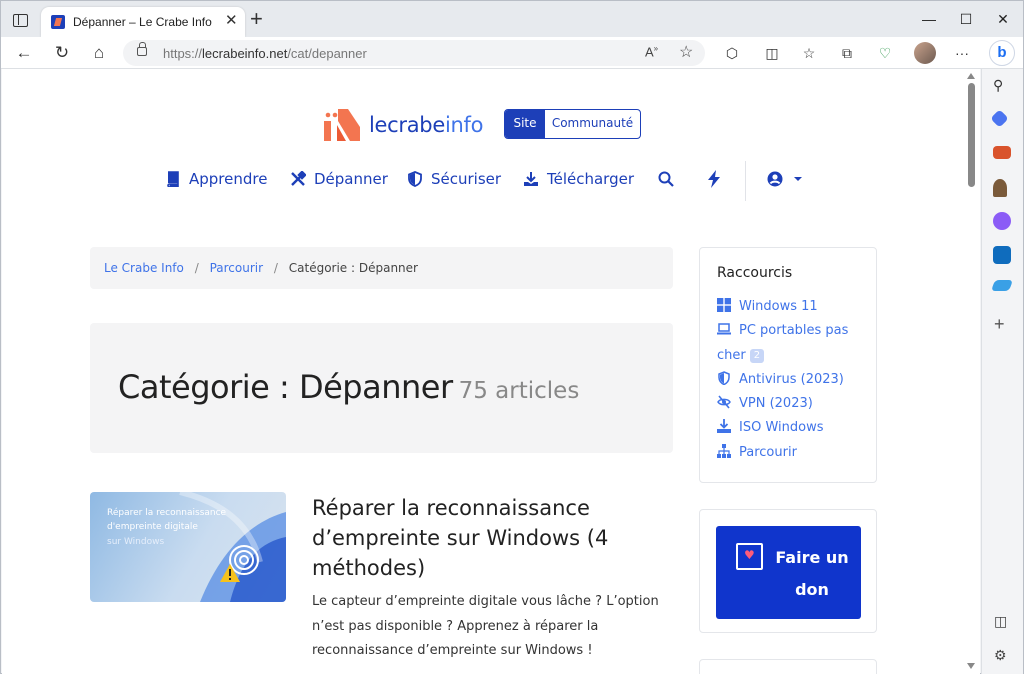  What do you see at coordinates (1002, 371) in the screenshot?
I see `edge-sidebar: ⚲ + ◫ ⚙` at bounding box center [1002, 371].